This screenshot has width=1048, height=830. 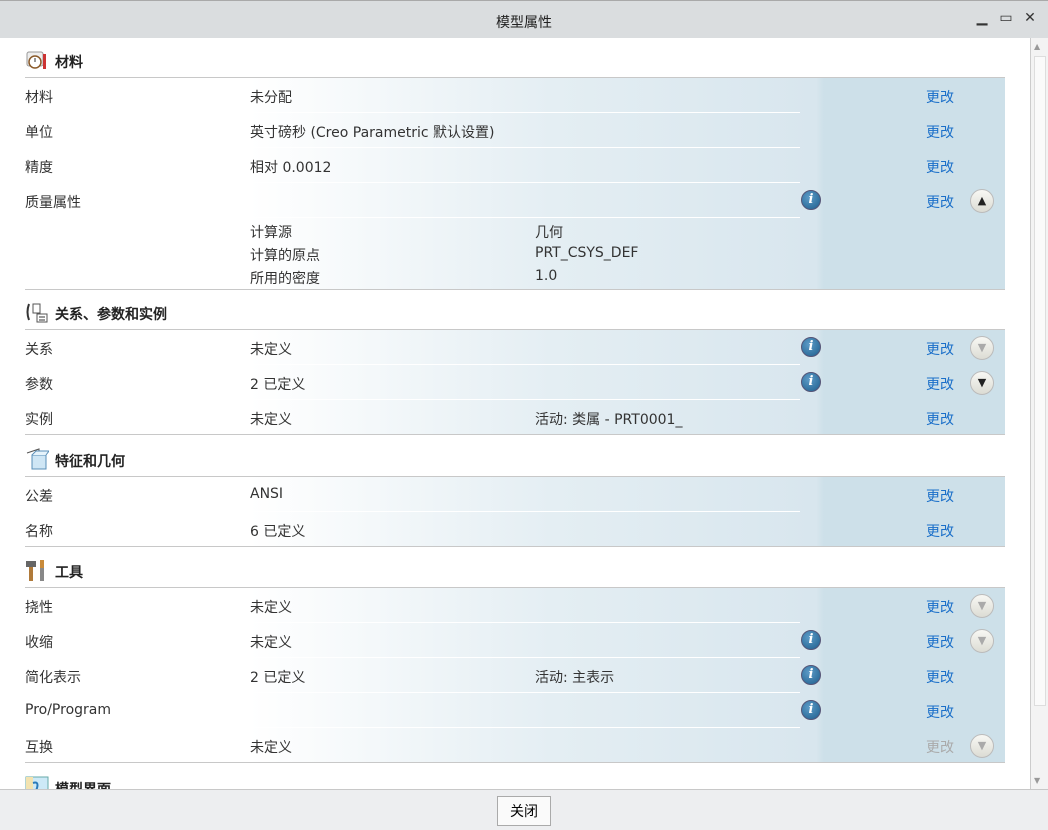 I want to click on property-value: ANSI, so click(x=267, y=494).